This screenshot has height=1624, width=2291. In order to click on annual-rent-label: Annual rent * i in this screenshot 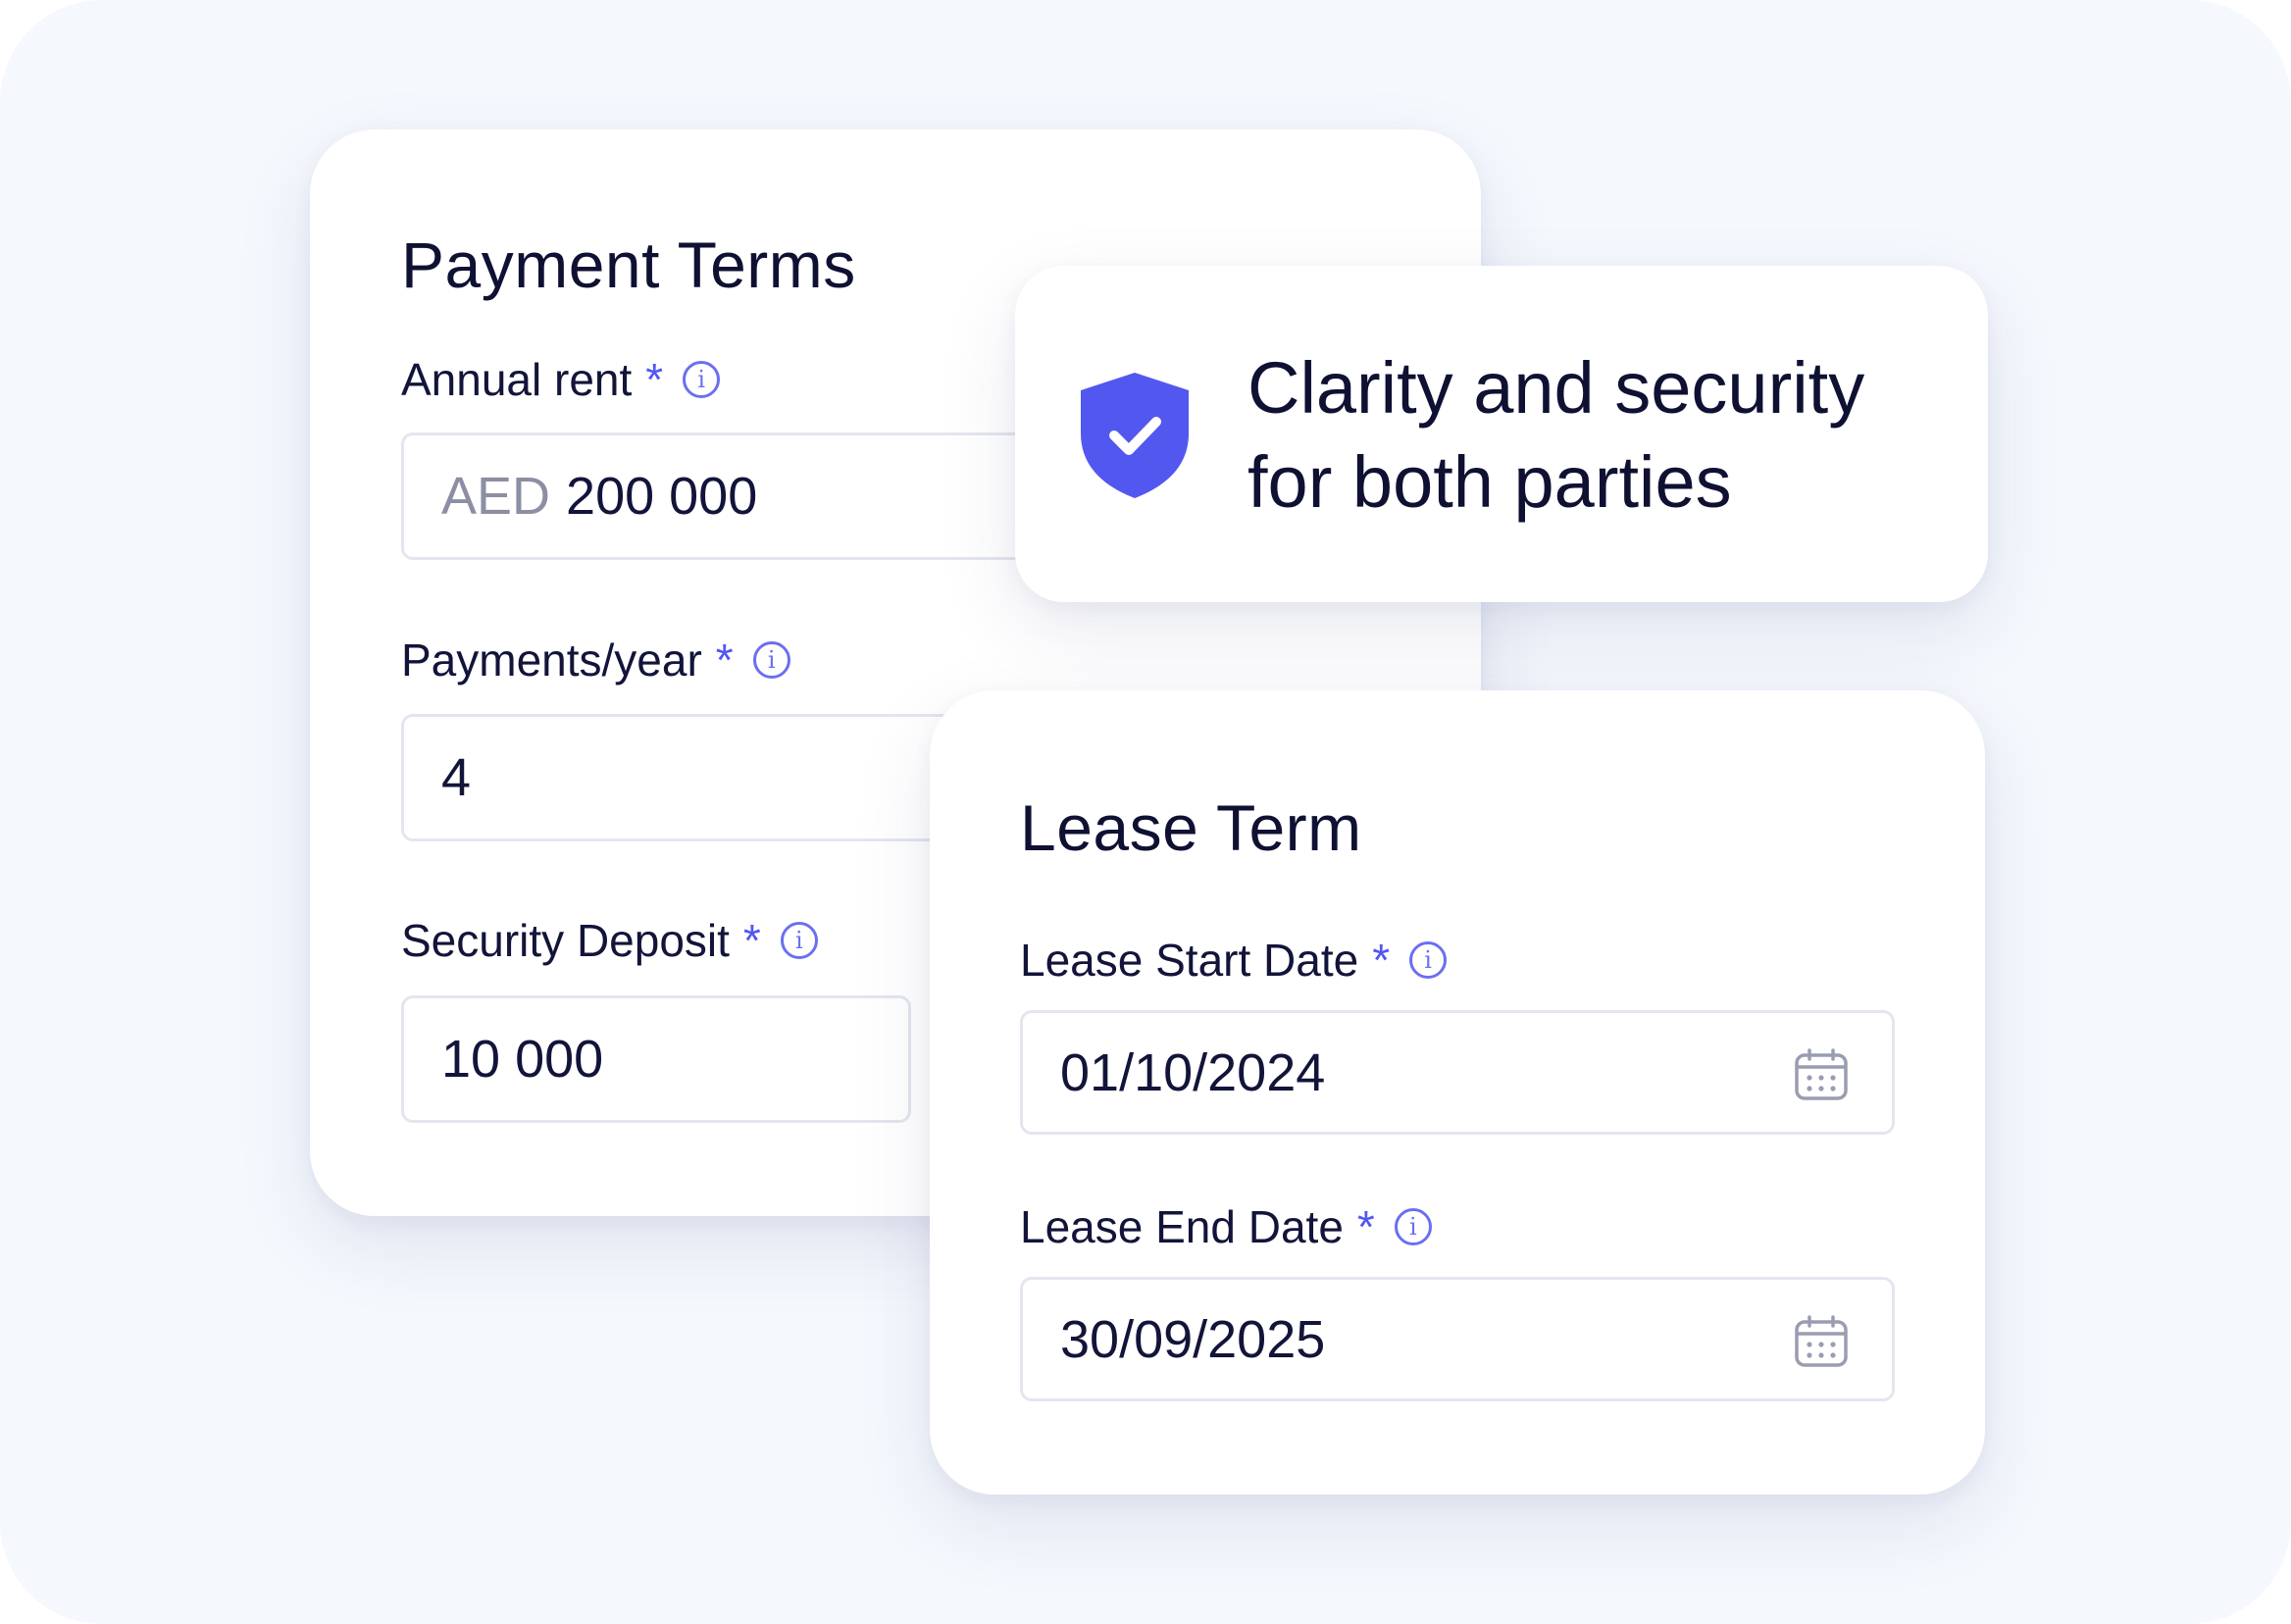, I will do `click(561, 379)`.